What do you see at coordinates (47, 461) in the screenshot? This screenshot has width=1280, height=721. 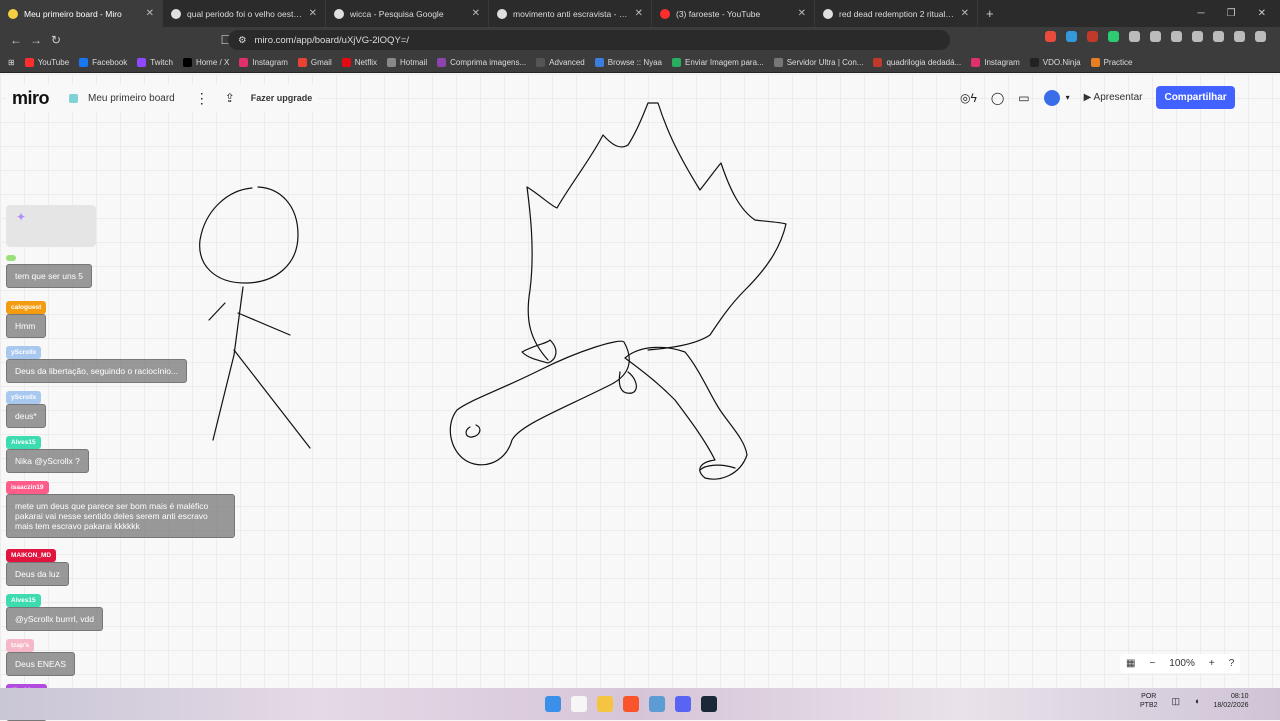 I see `chat-text: Nika @yScrollx ?` at bounding box center [47, 461].